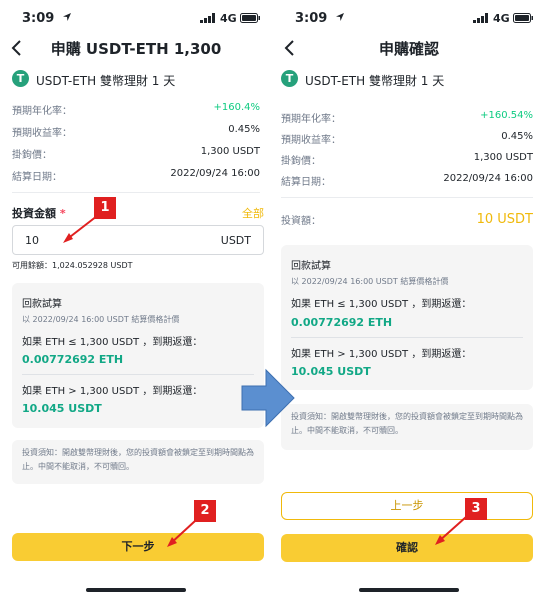 The width and height of the screenshot is (545, 600). I want to click on confirm-button: 確認, so click(407, 548).